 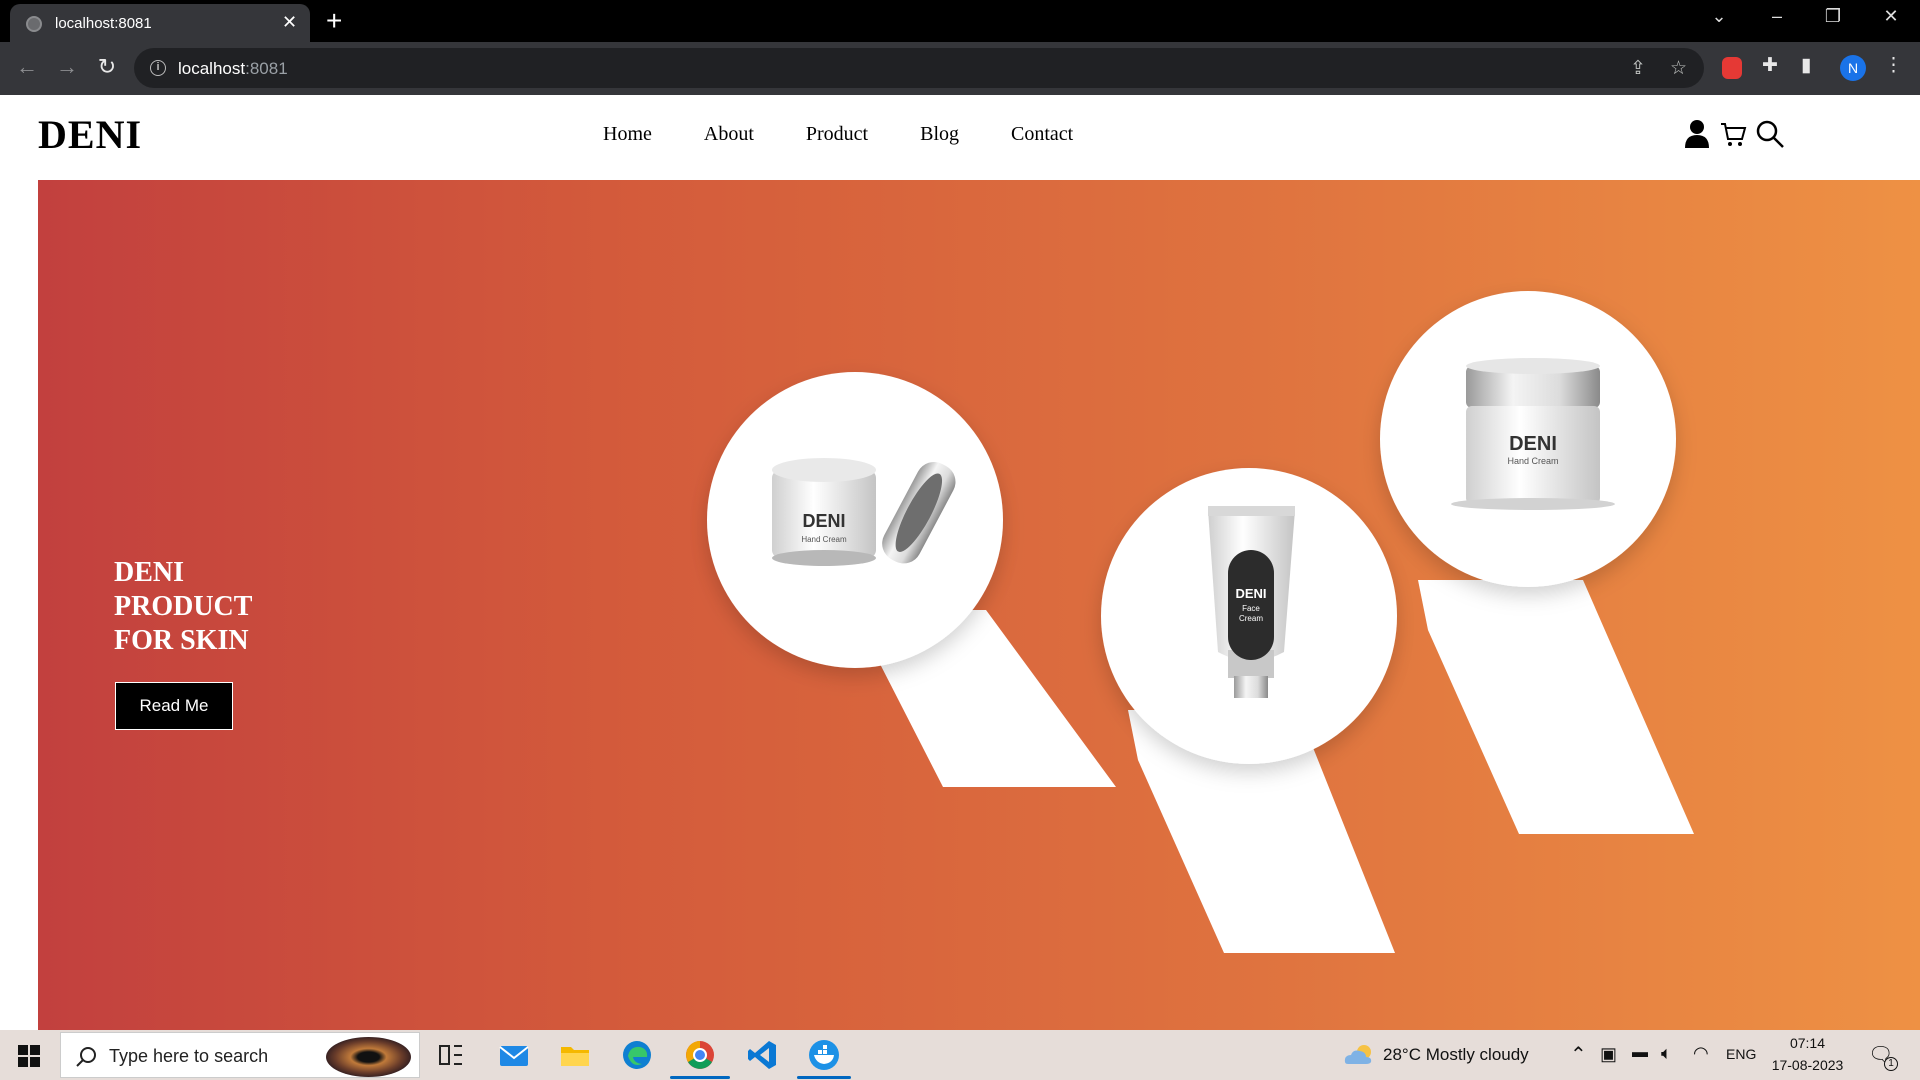 I want to click on minimize-button: –, so click(x=1777, y=16).